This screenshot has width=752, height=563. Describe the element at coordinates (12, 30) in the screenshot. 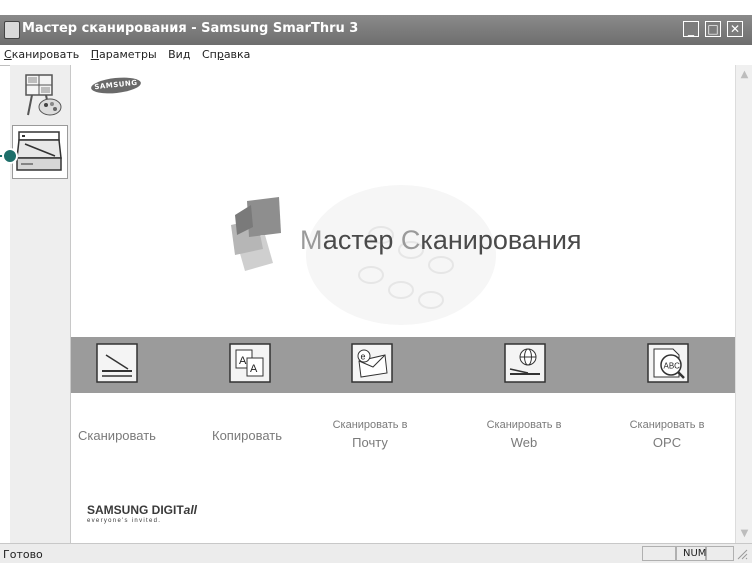

I see `app-icon` at that location.